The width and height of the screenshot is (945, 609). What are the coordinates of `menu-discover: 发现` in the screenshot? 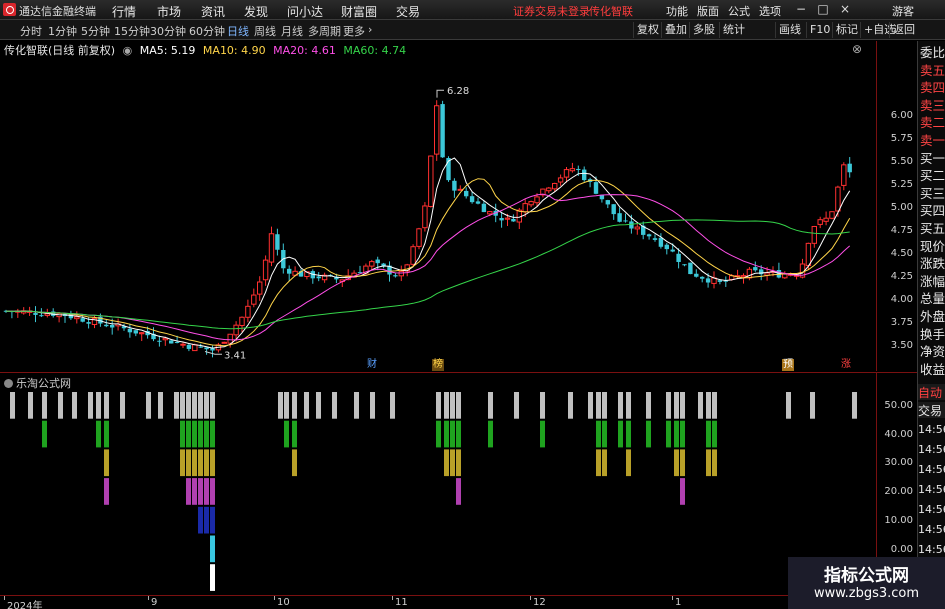 It's located at (256, 11).